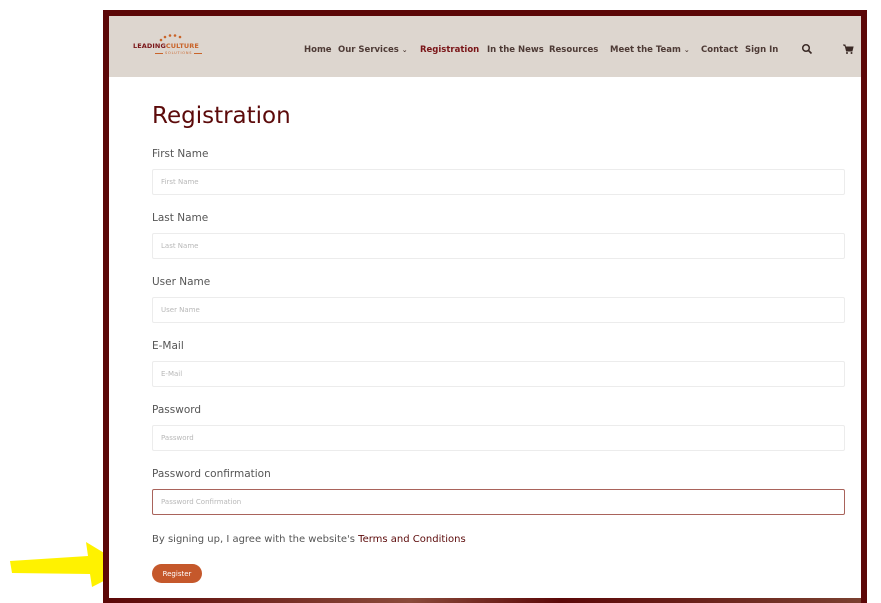 This screenshot has width=881, height=603. Describe the element at coordinates (180, 154) in the screenshot. I see `first-name-label: First Name` at that location.